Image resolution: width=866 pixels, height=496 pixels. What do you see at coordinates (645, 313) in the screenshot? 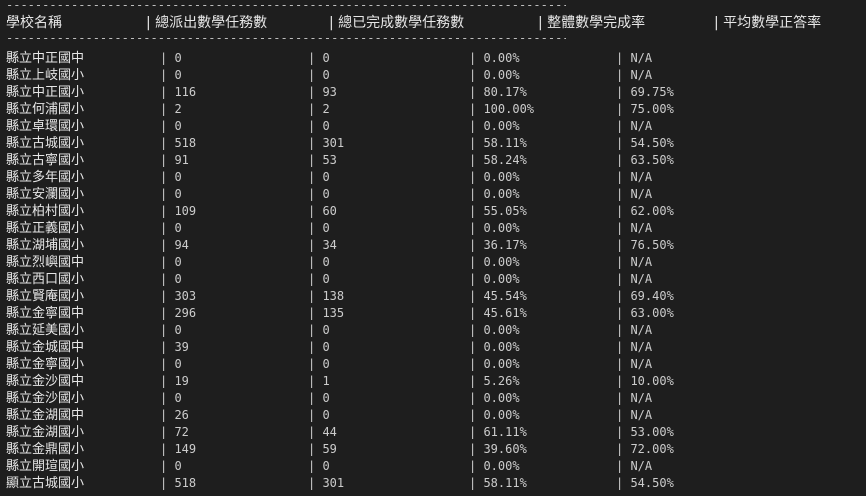
I see `cell-accuracy-rate: | 63.00%` at bounding box center [645, 313].